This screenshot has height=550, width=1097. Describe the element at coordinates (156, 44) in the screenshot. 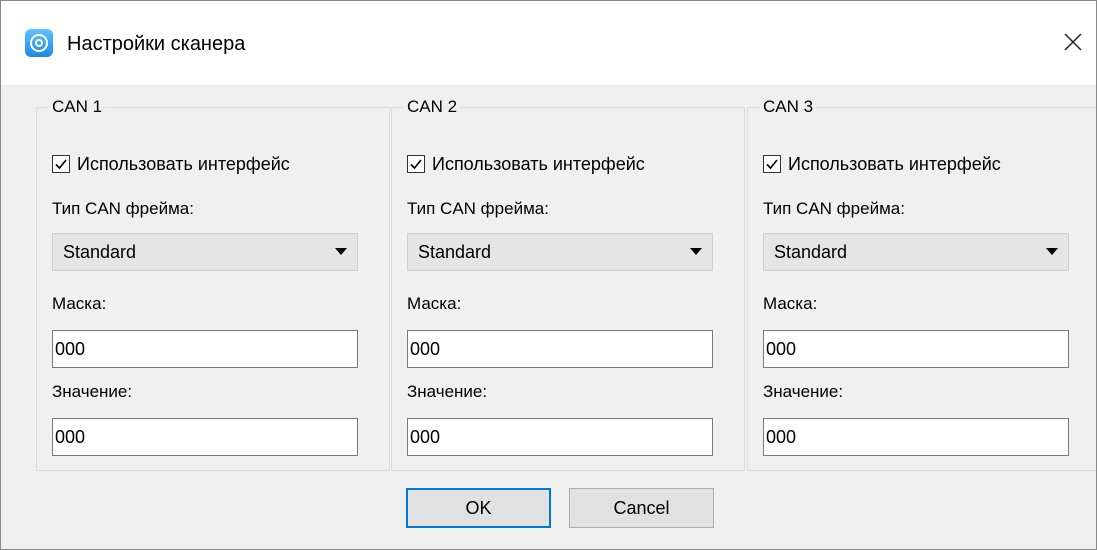

I see `window-title: Настройки сканера` at that location.